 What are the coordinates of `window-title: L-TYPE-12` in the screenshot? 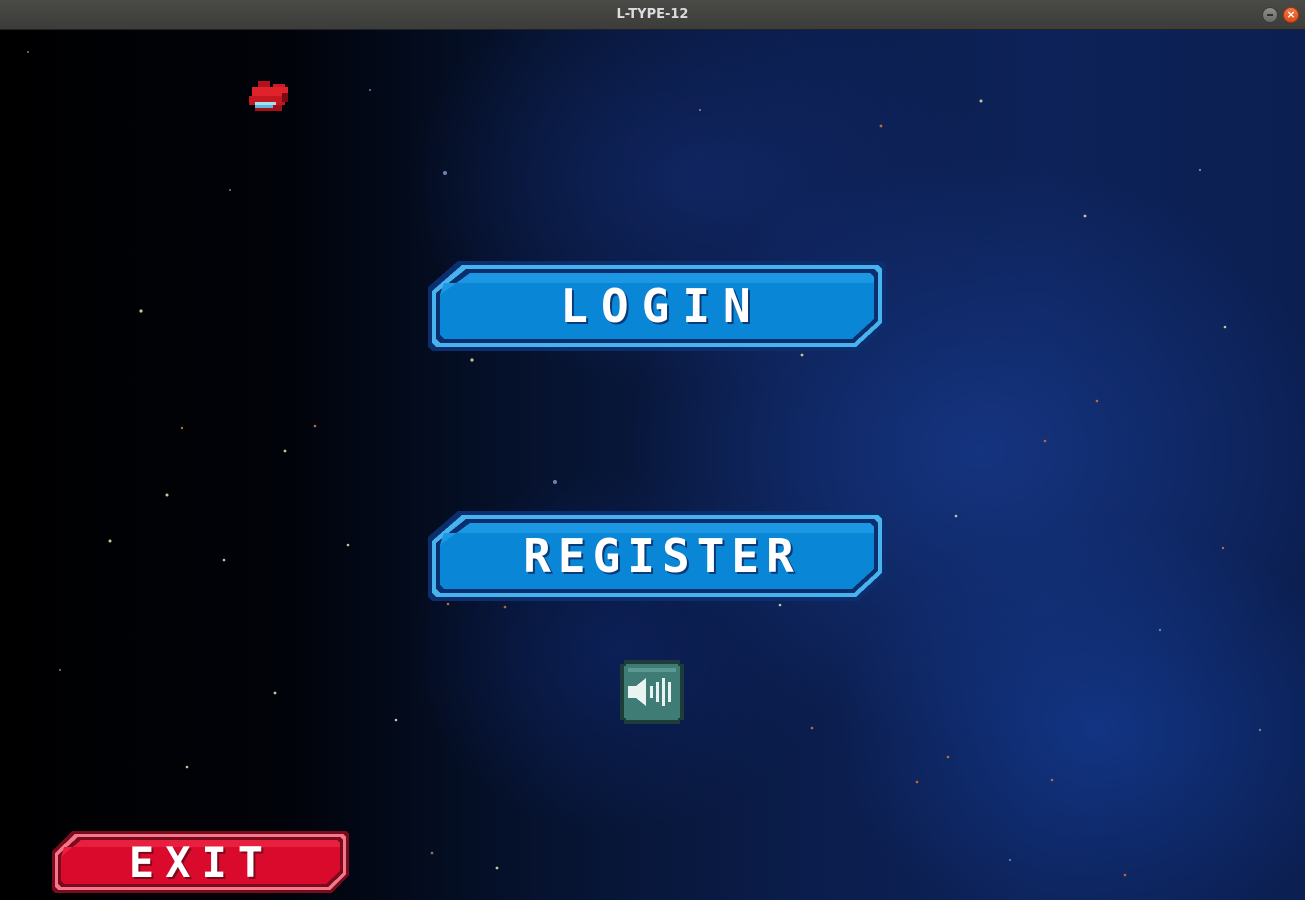 It's located at (652, 14).